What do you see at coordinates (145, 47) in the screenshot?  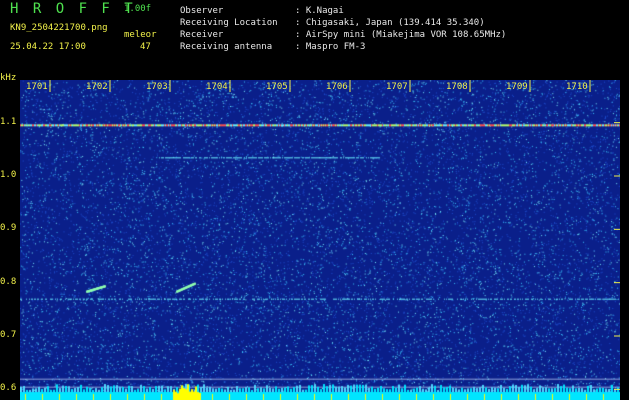 I see `count-label: 47` at bounding box center [145, 47].